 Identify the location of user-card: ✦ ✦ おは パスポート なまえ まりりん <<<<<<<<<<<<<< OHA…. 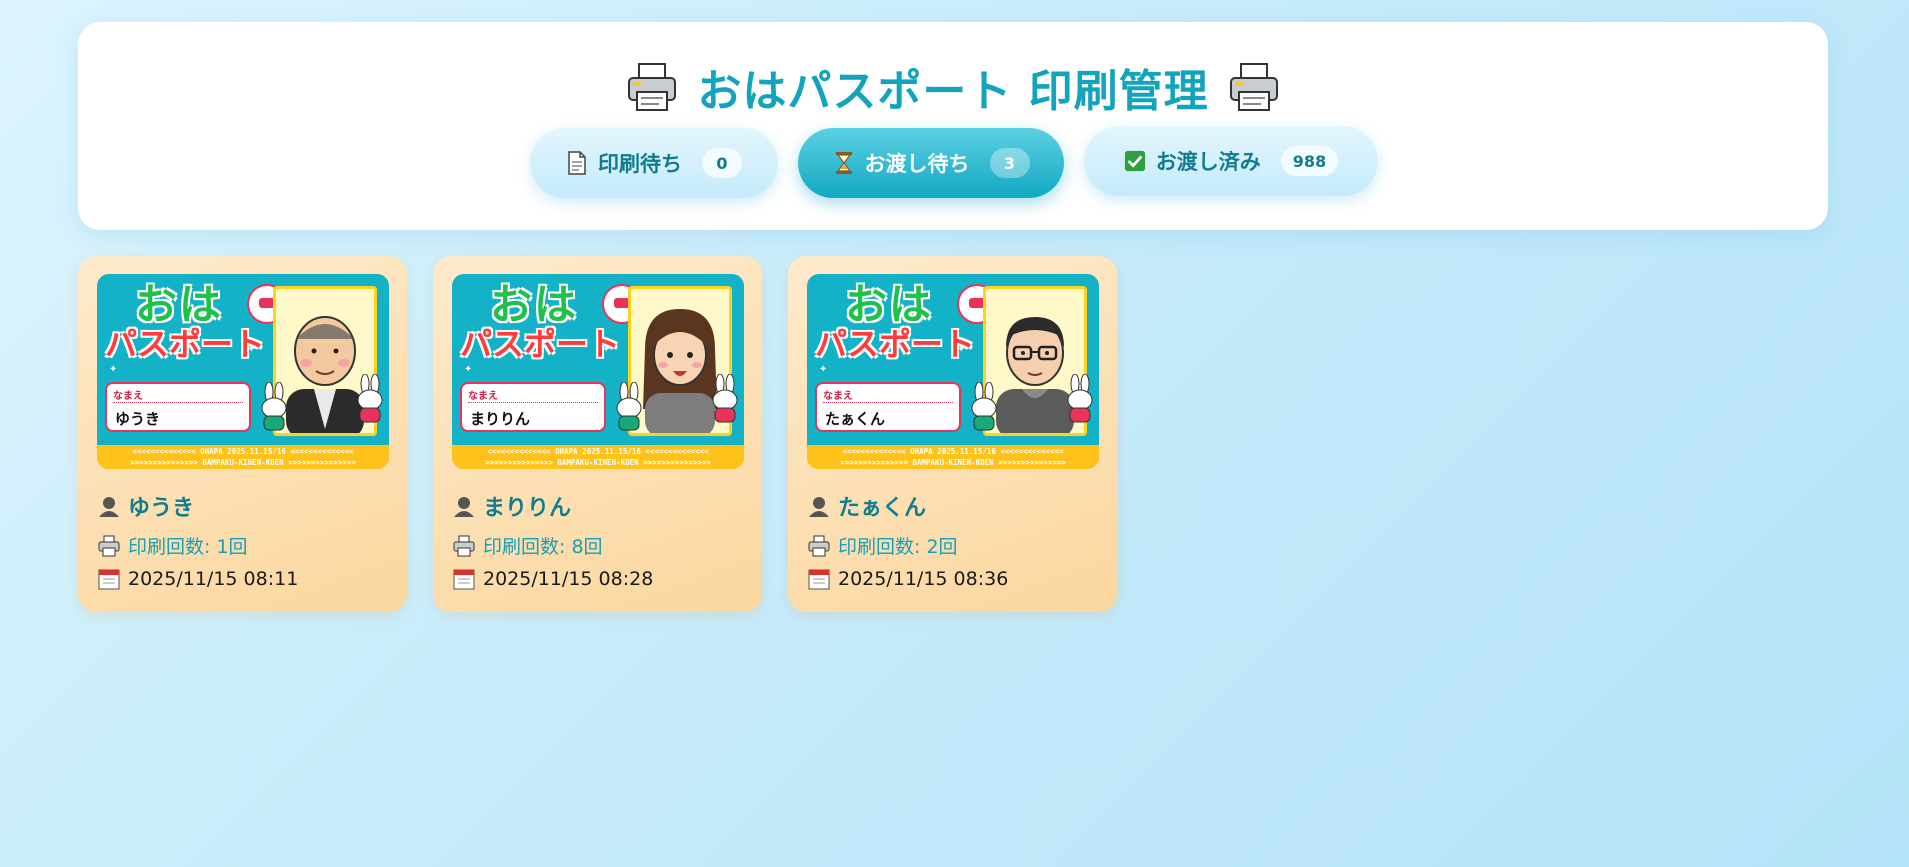
(597, 434).